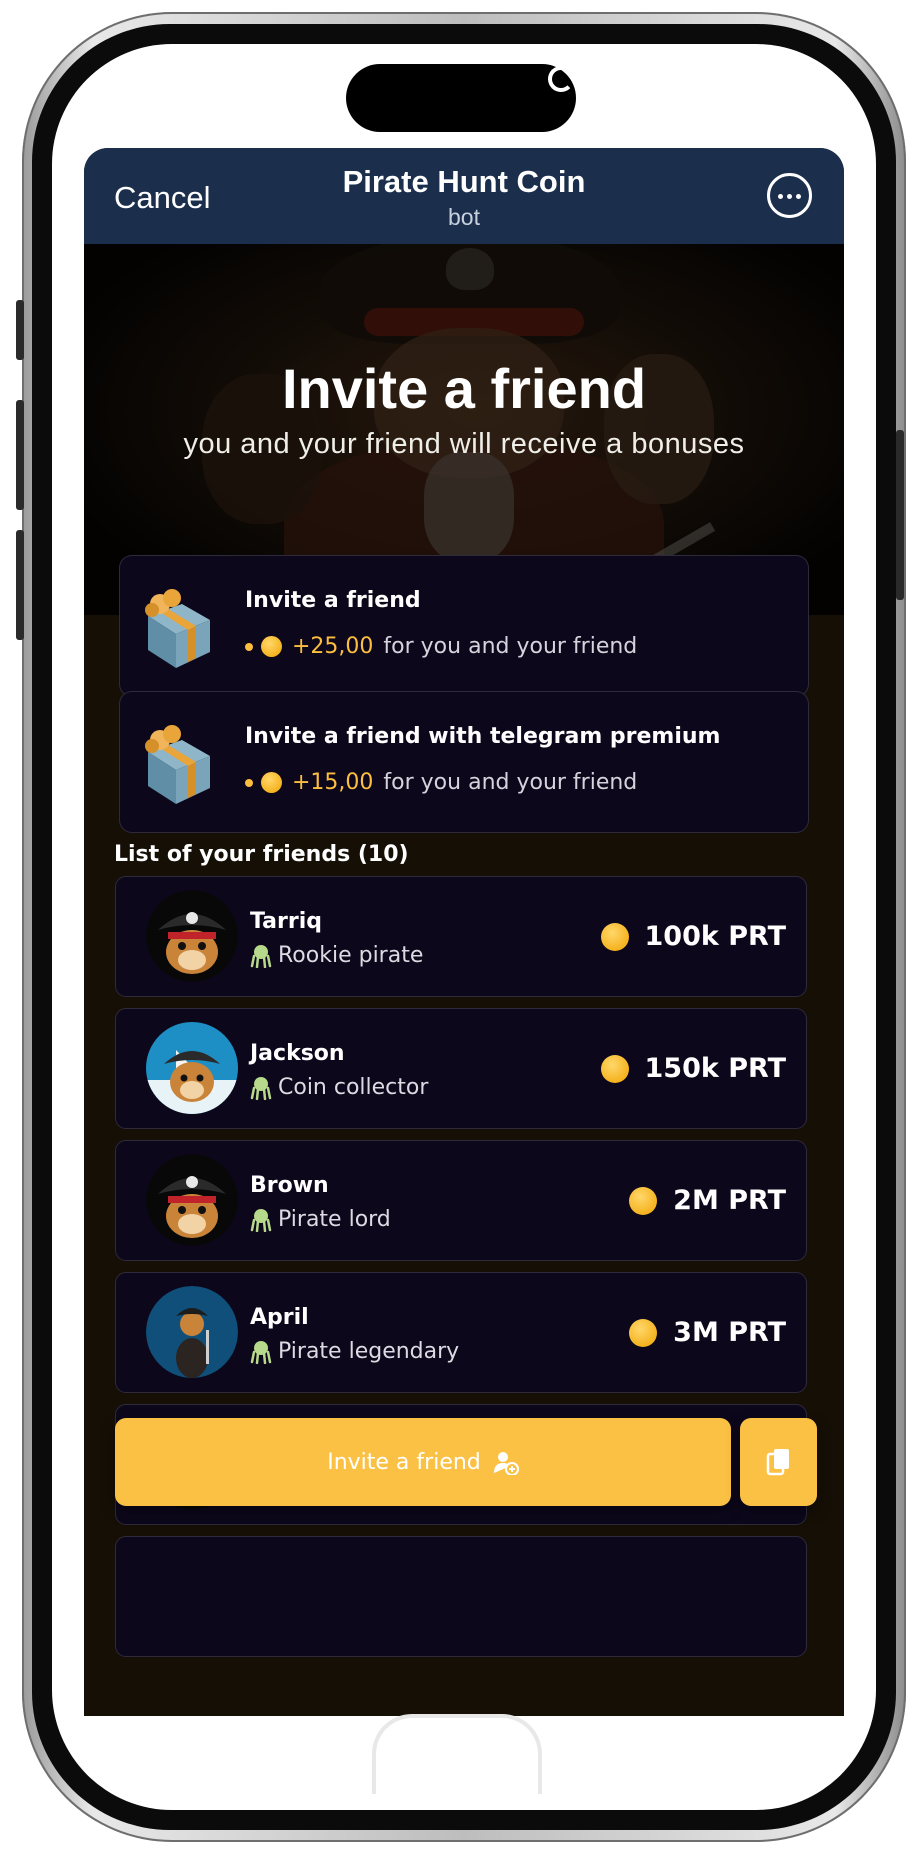 The height and width of the screenshot is (1864, 917). Describe the element at coordinates (333, 600) in the screenshot. I see `bonus-title: Invite a friend` at that location.